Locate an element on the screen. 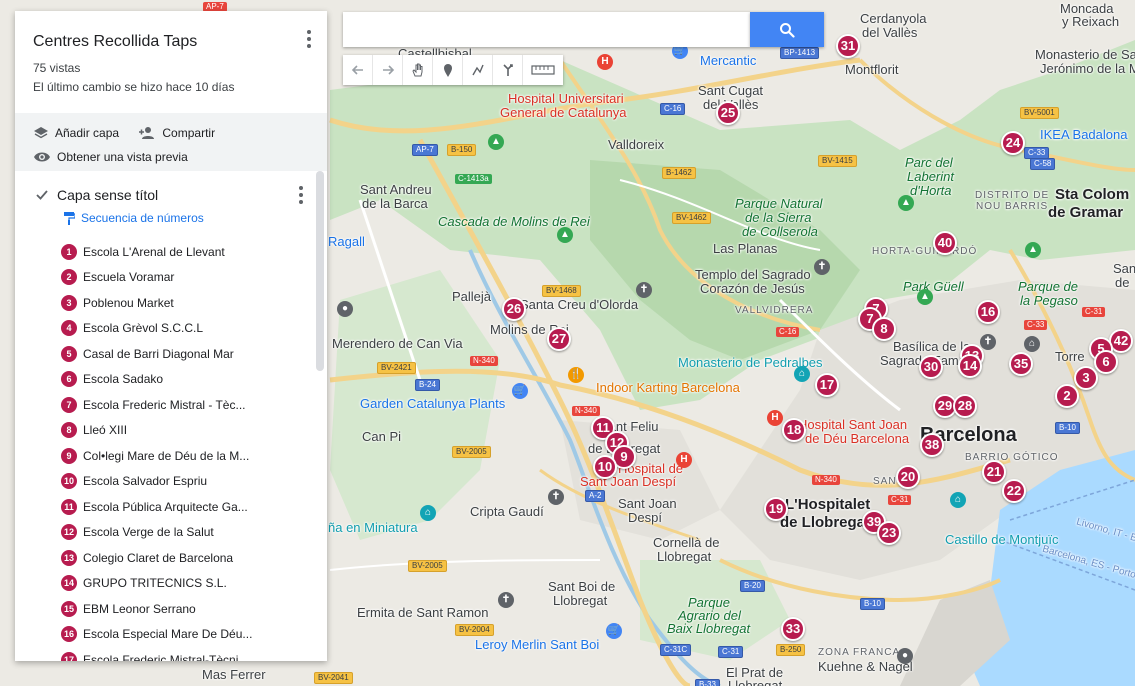 The width and height of the screenshot is (1135, 686). list-item: 8 Lleó XIII is located at coordinates (171, 431).